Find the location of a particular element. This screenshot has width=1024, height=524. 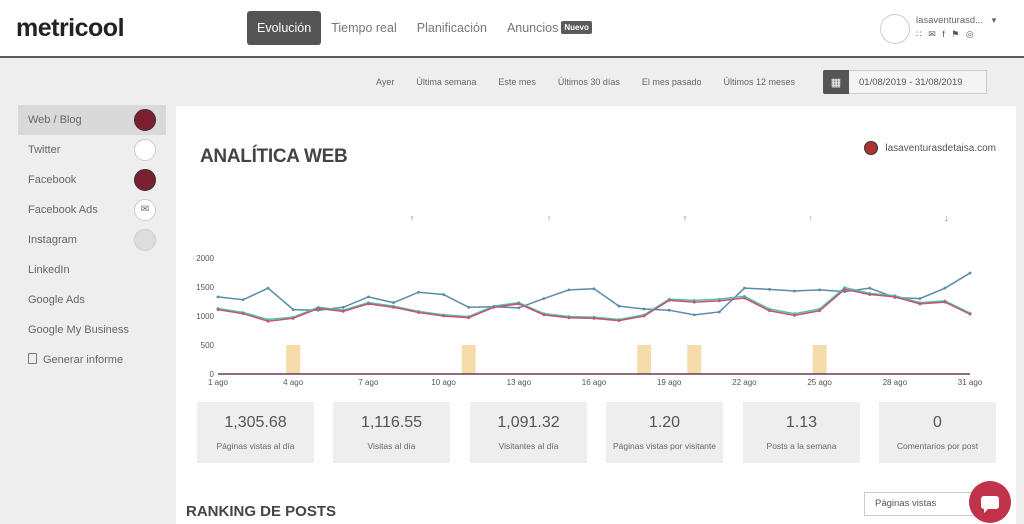

stat-visitas-dia: 1,116.55 Visitas al día is located at coordinates (391, 432).